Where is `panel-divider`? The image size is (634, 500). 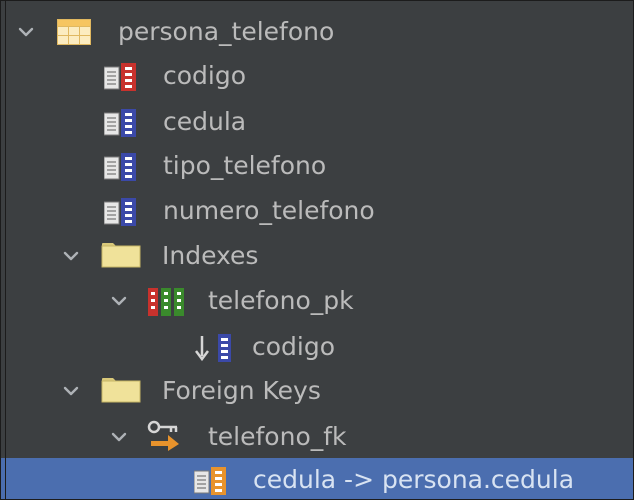 panel-divider is located at coordinates (5, 250).